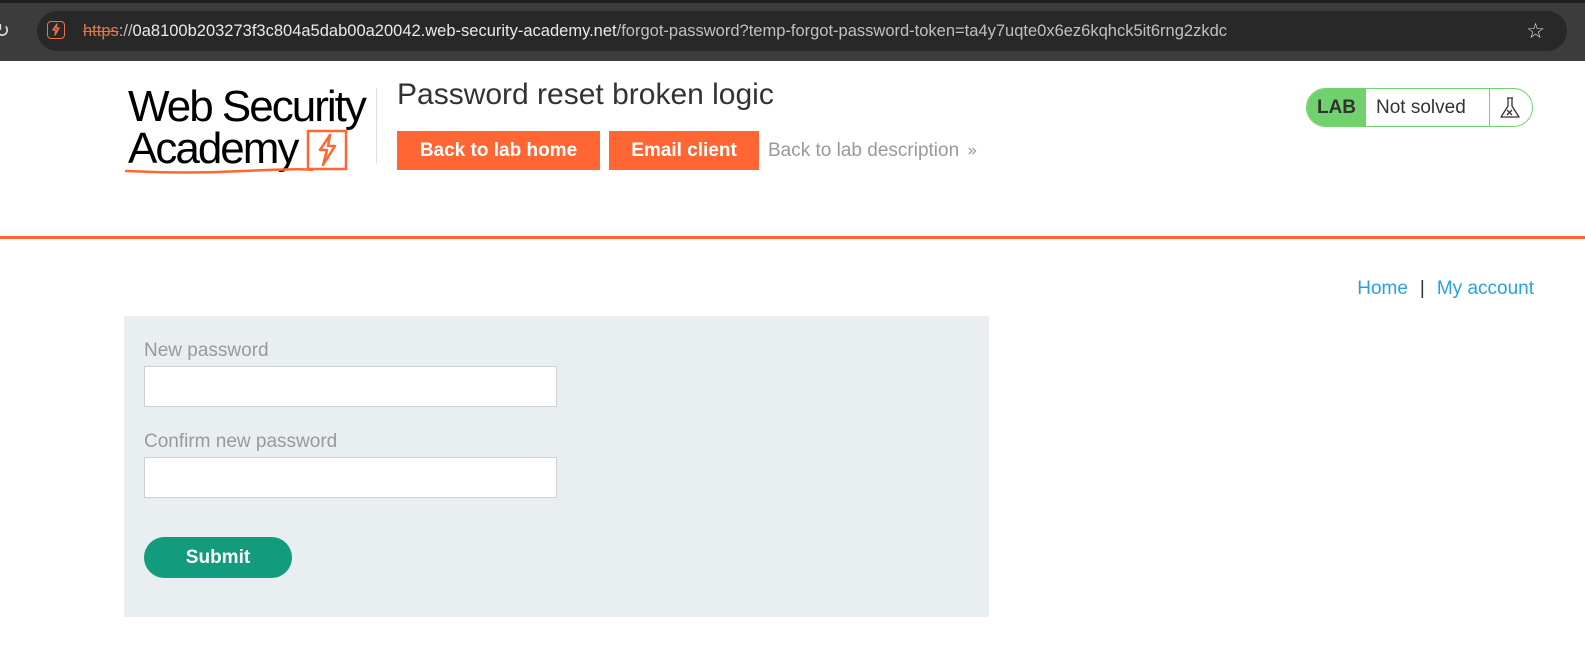  What do you see at coordinates (1489, 107) in the screenshot?
I see `lab-status-separator` at bounding box center [1489, 107].